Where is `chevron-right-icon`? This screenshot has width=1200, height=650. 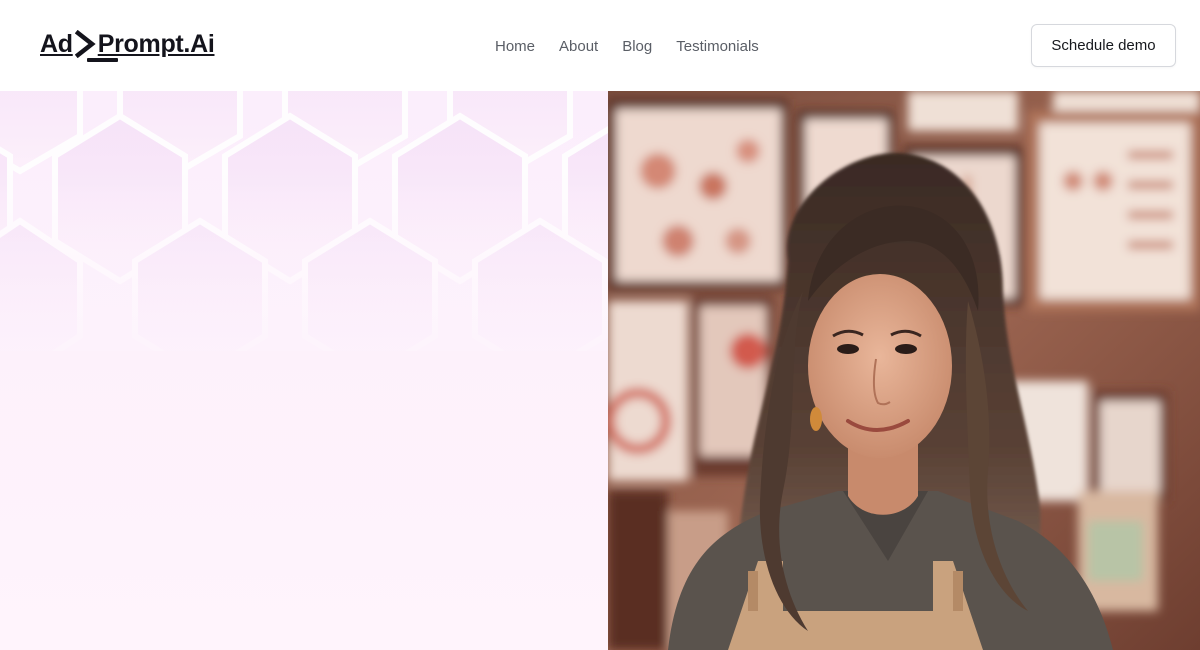 chevron-right-icon is located at coordinates (85, 45).